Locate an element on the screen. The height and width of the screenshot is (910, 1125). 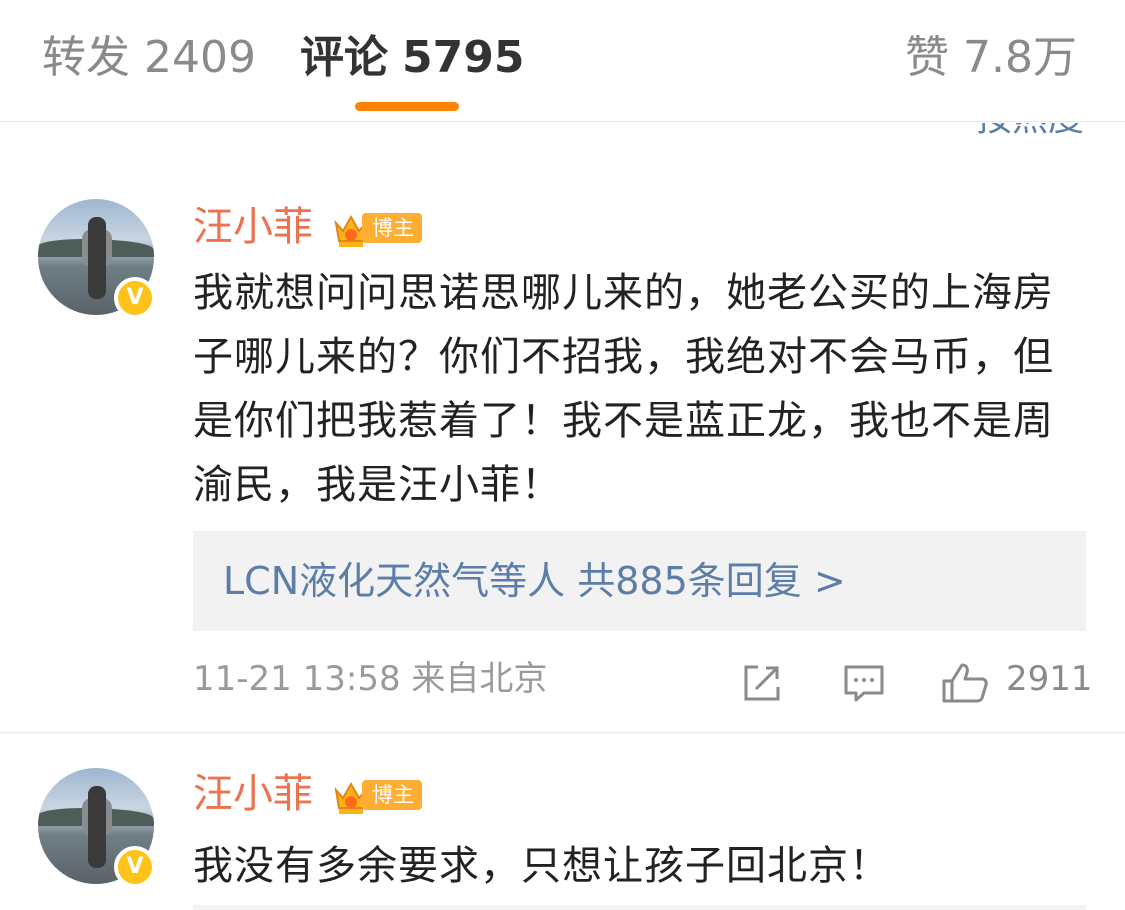
like-icon is located at coordinates (965, 683).